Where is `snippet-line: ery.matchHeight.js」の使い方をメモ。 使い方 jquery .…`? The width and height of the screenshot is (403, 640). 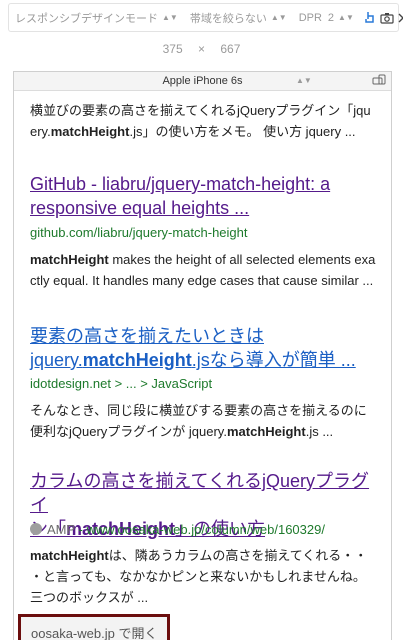
snippet-line: ery.matchHeight.js」の使い方をメモ。 使い方 jquery .… is located at coordinates (205, 131).